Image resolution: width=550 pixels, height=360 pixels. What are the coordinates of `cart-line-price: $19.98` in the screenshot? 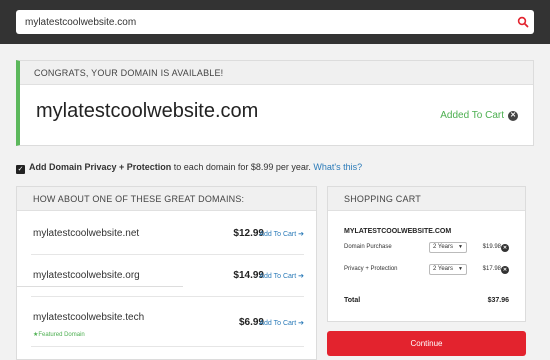 It's located at (491, 247).